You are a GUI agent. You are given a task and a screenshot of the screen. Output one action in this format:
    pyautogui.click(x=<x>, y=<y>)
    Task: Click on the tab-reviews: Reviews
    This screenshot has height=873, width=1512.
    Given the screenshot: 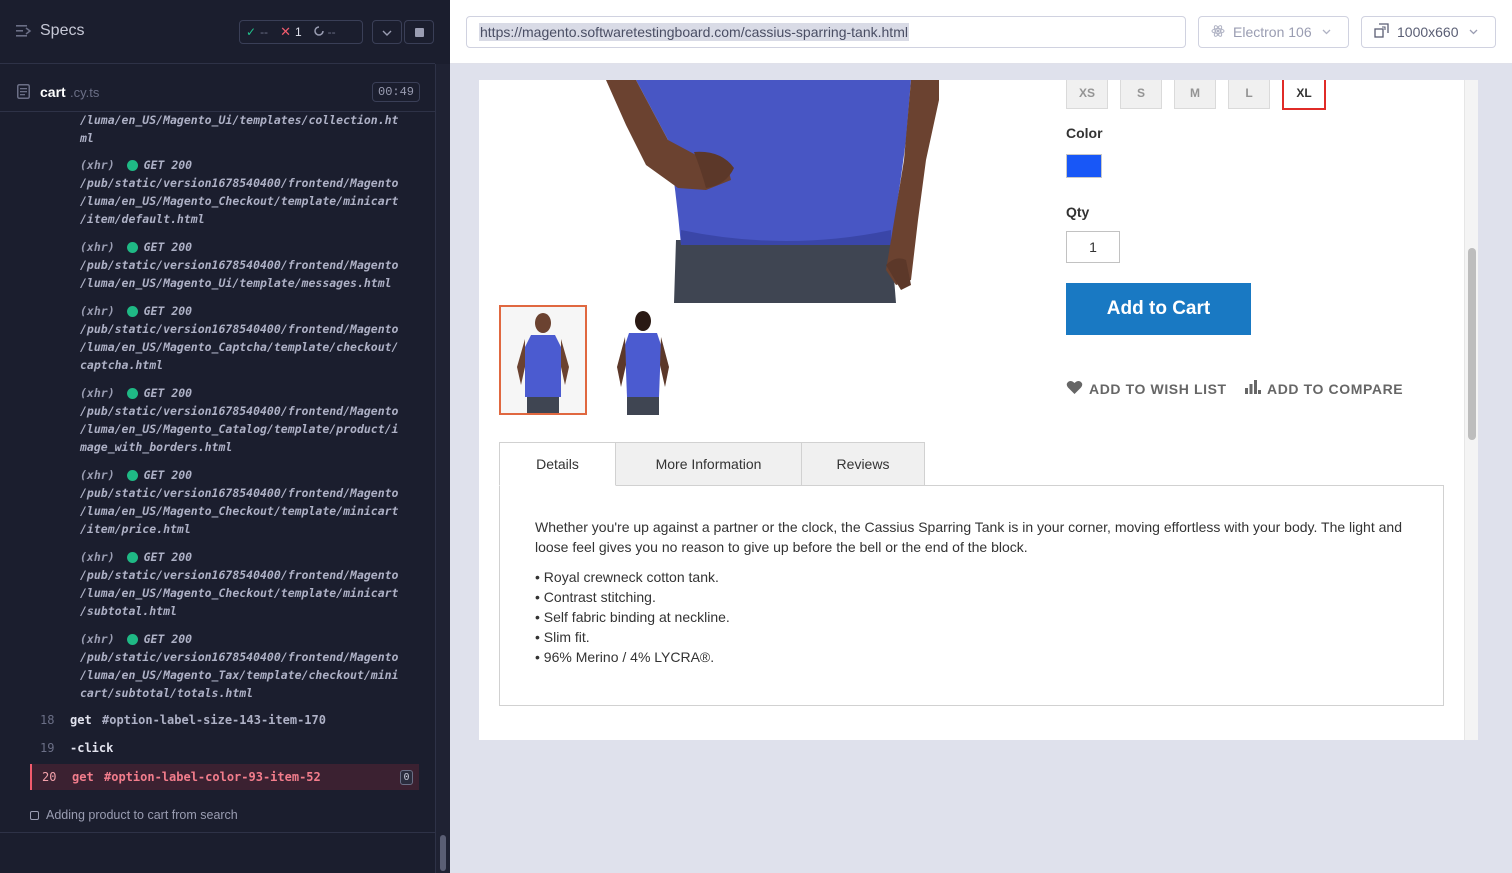 What is the action you would take?
    pyautogui.click(x=863, y=464)
    